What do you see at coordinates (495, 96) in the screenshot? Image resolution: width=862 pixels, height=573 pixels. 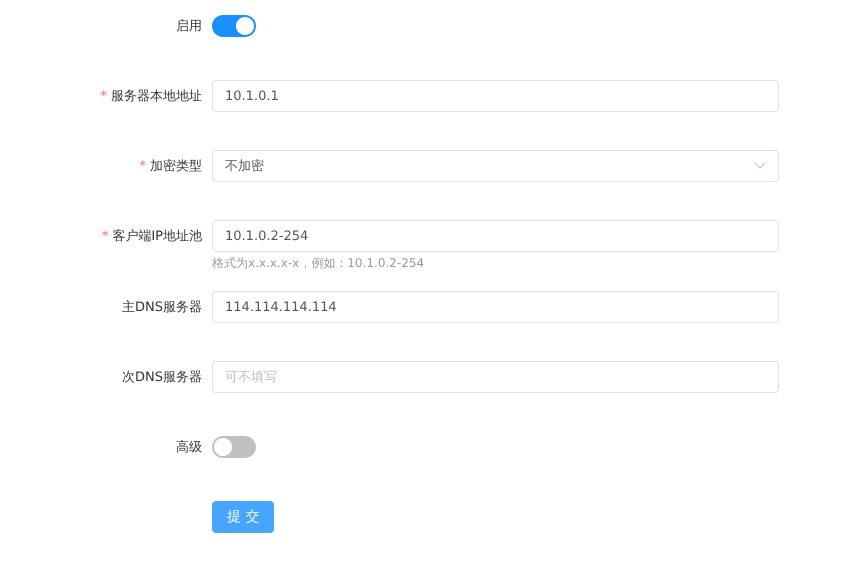 I see `text-input: 10.1.0.1` at bounding box center [495, 96].